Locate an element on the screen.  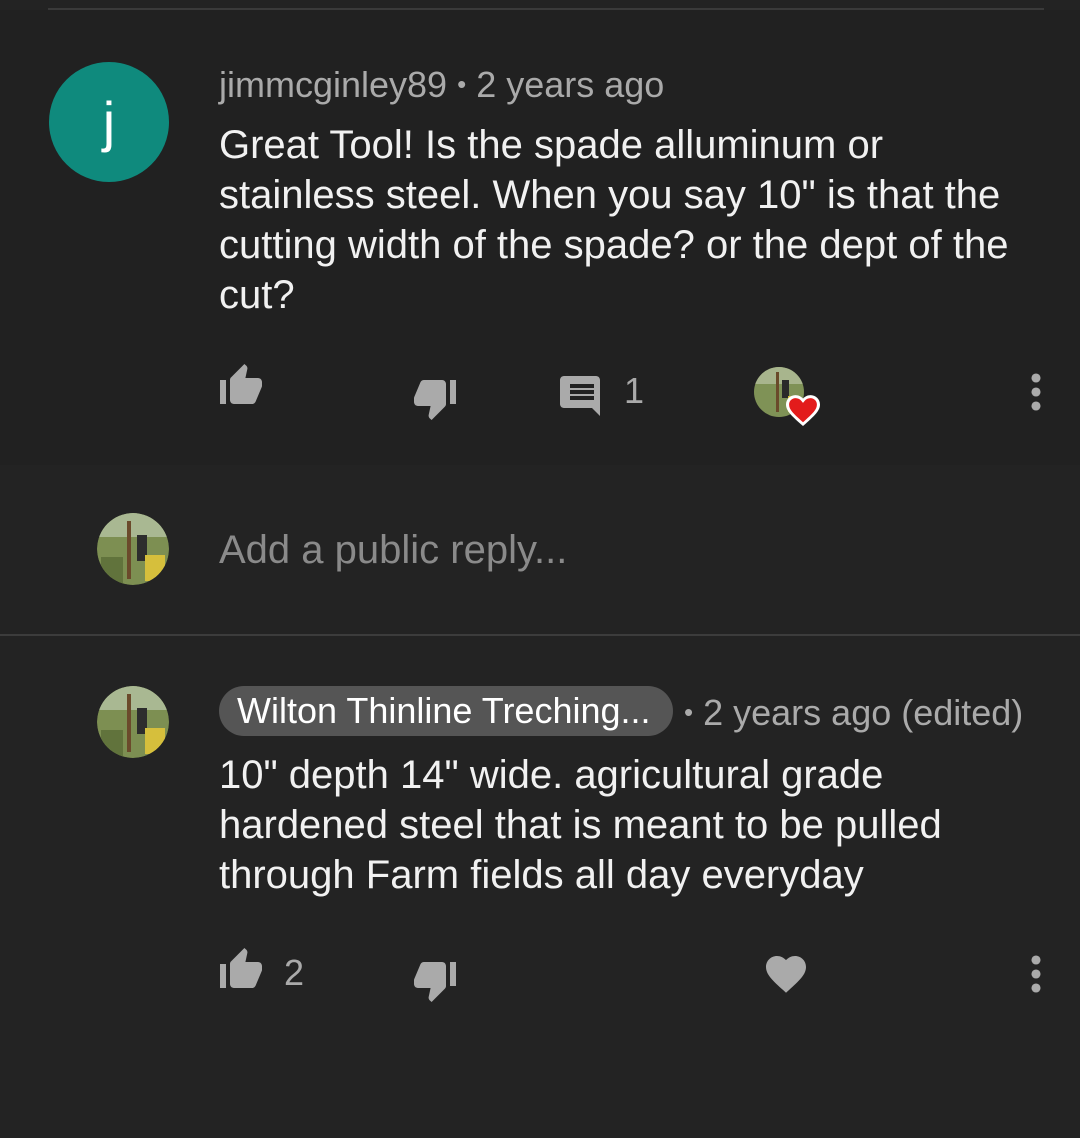
like-count: 2 is located at coordinates (294, 972).